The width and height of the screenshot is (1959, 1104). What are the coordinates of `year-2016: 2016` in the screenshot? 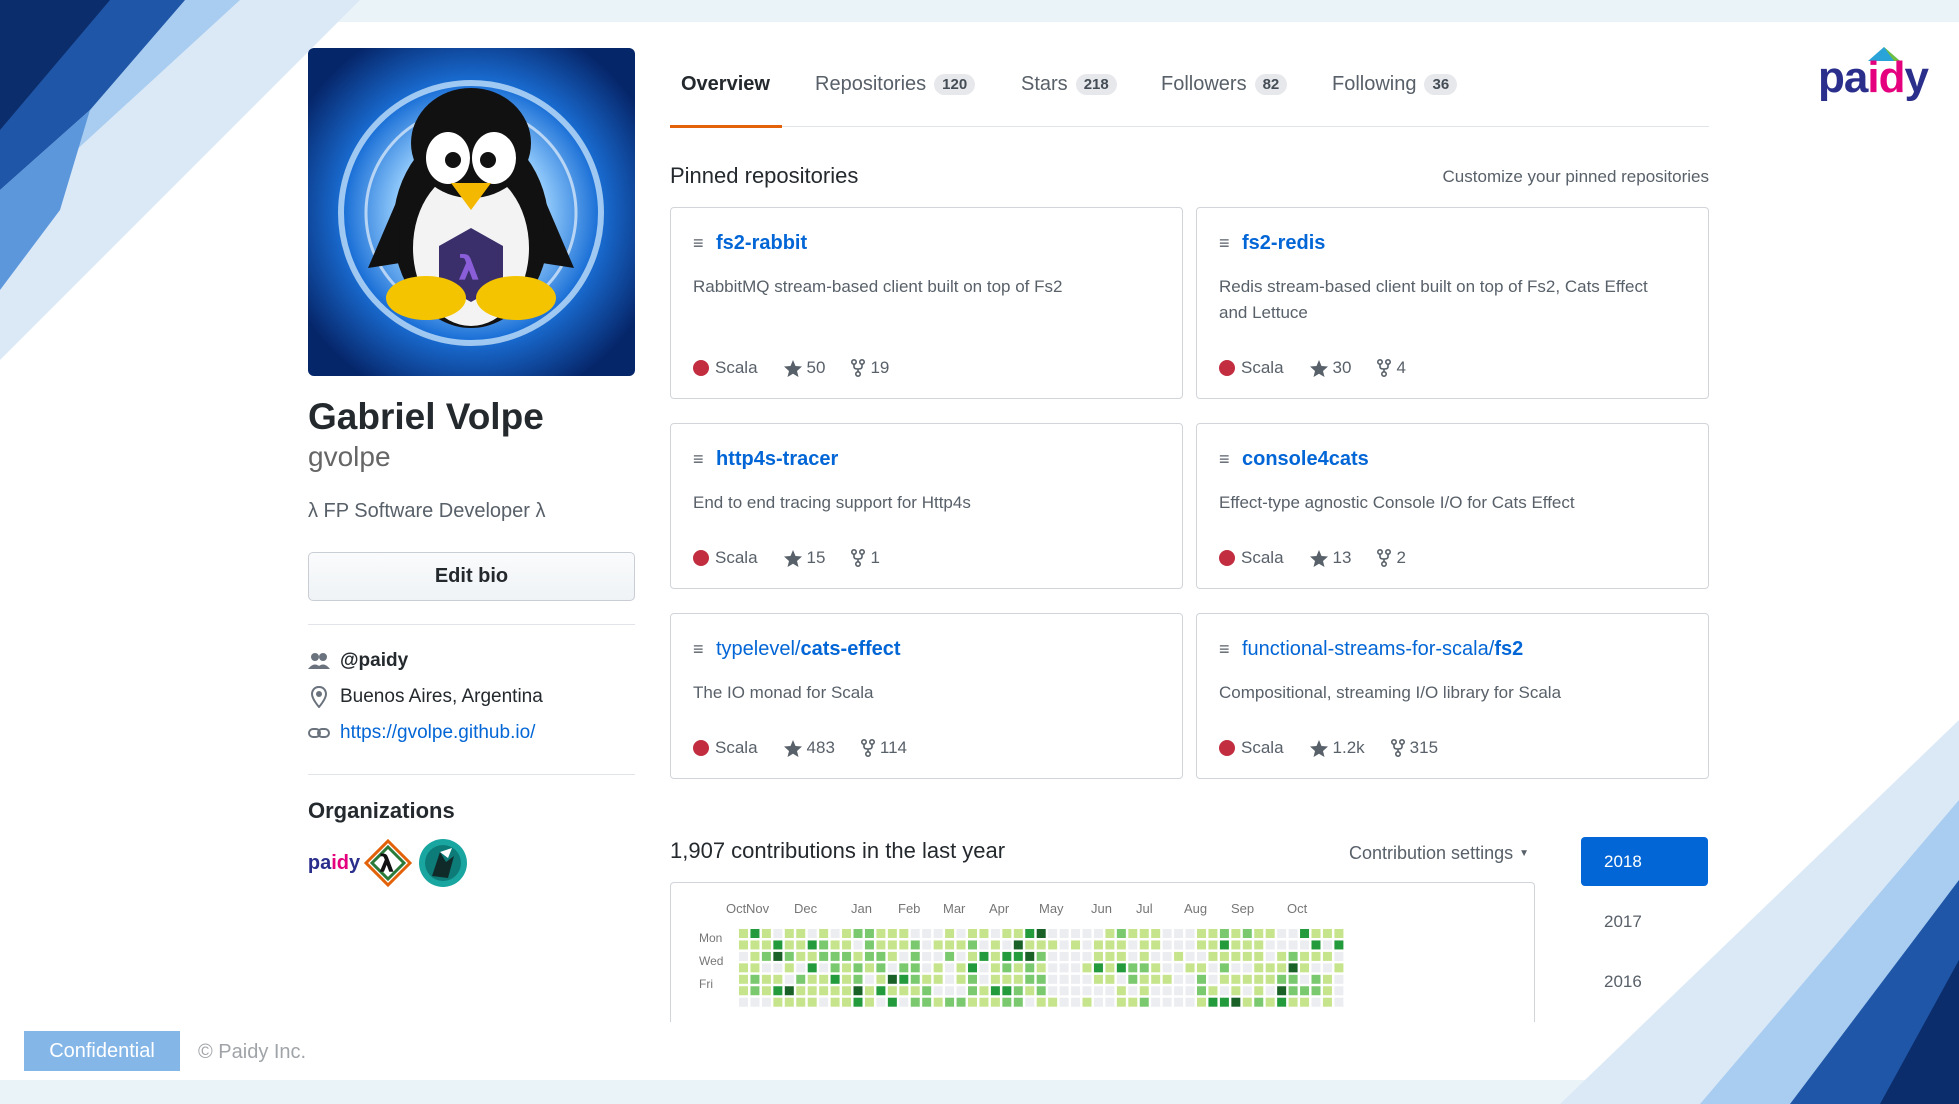 It's located at (1644, 981).